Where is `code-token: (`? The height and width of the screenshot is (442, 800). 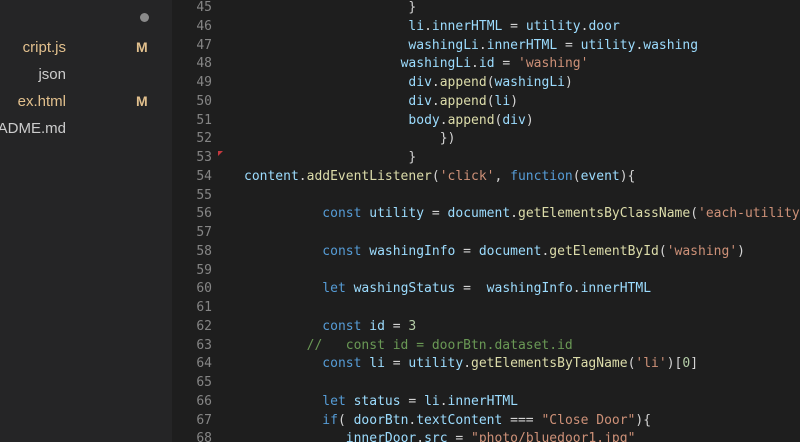 code-token: ( is located at coordinates (694, 214).